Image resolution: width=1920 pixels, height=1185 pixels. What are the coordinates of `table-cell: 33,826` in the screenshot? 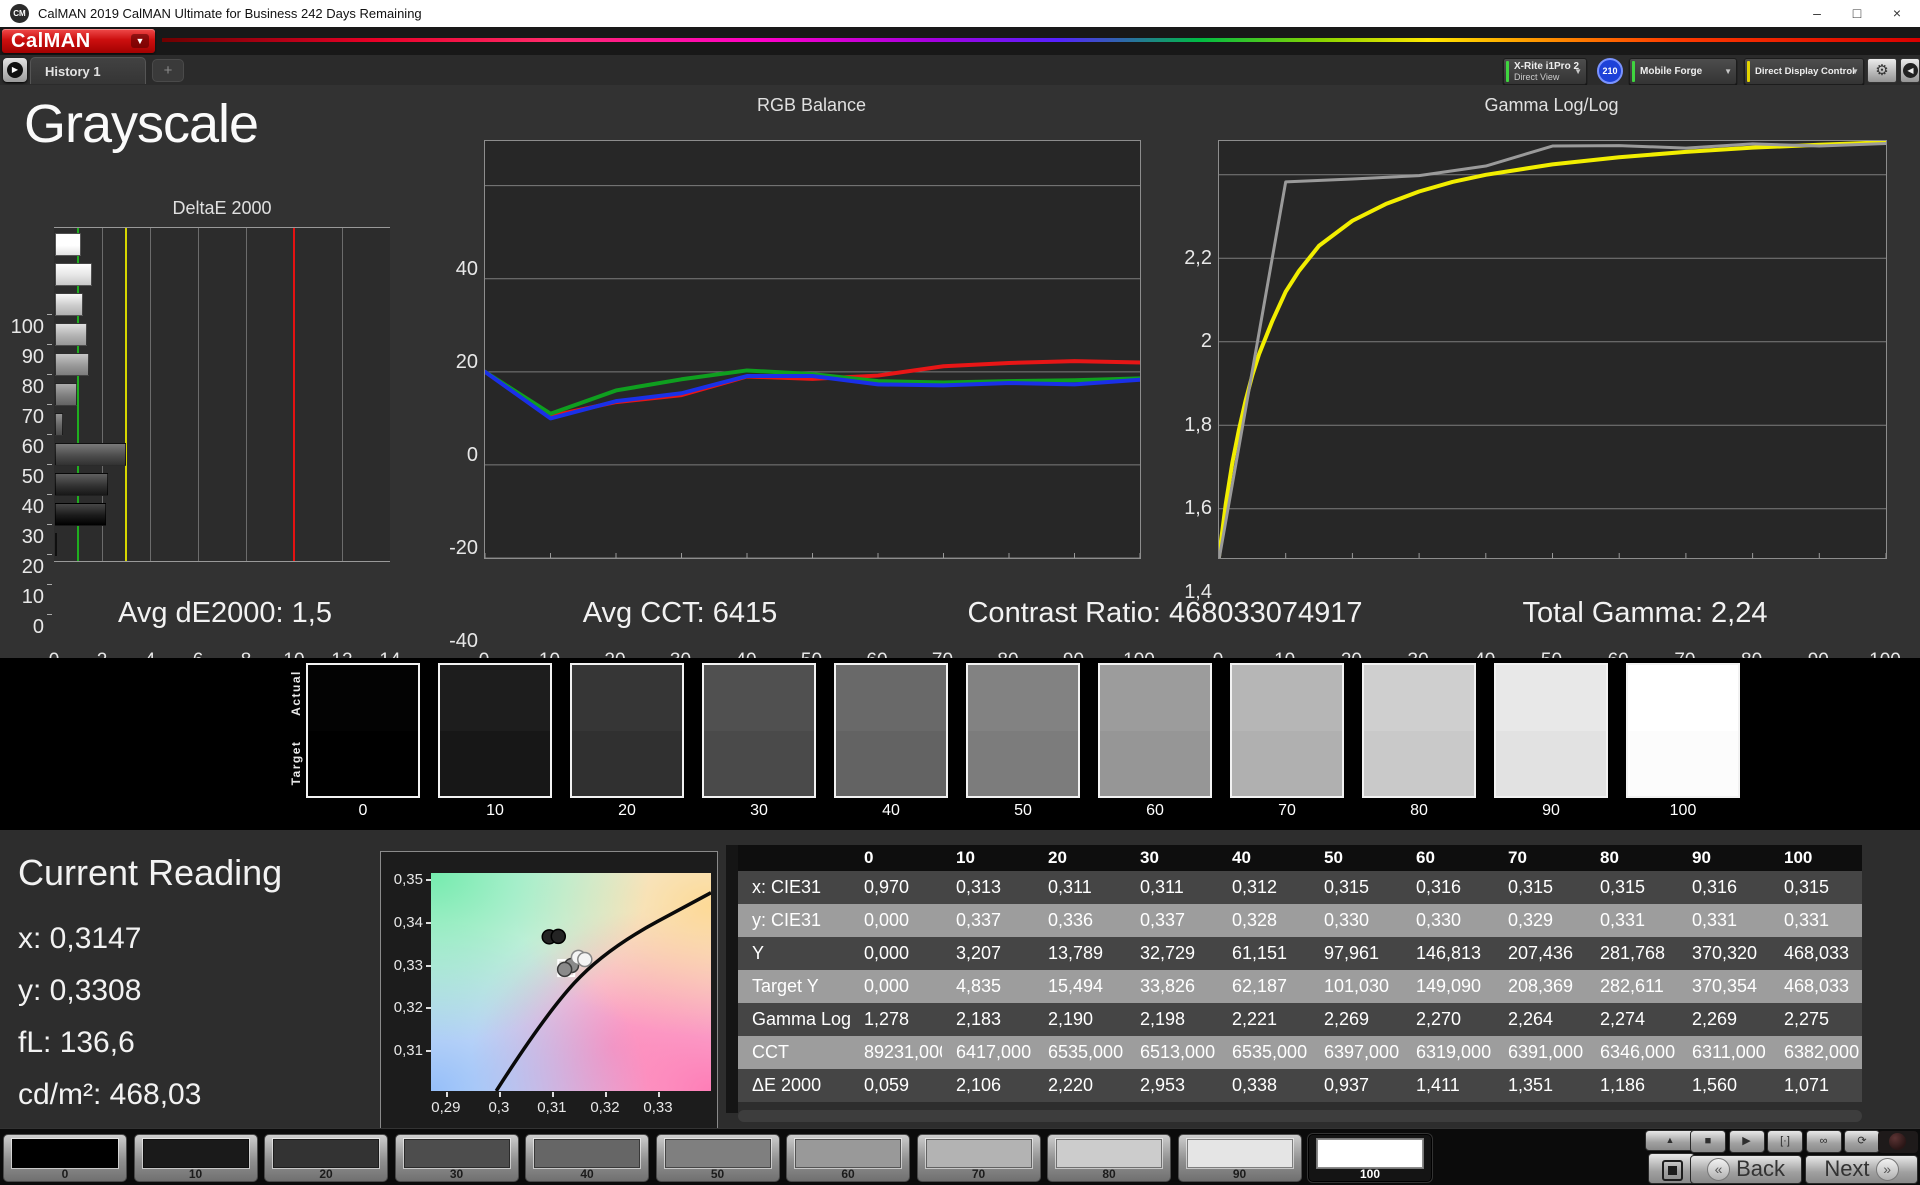 It's located at (1168, 986).